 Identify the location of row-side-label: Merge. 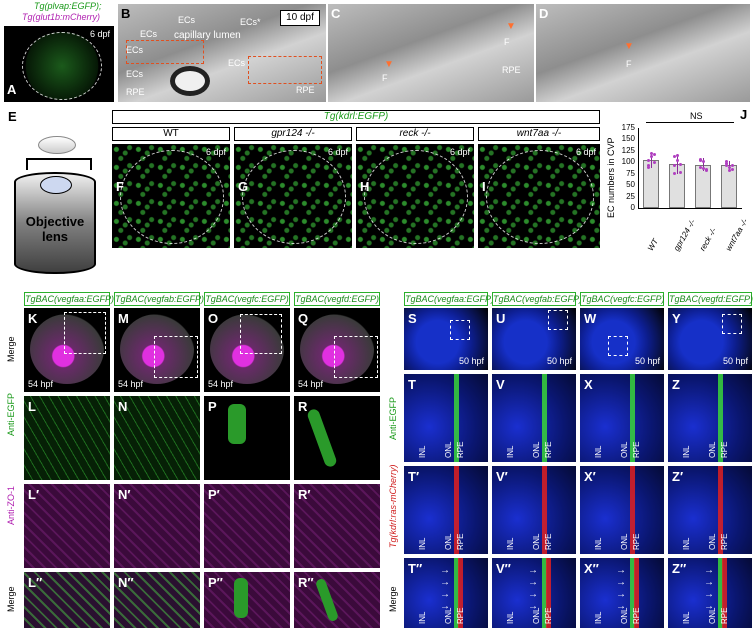
(11, 349).